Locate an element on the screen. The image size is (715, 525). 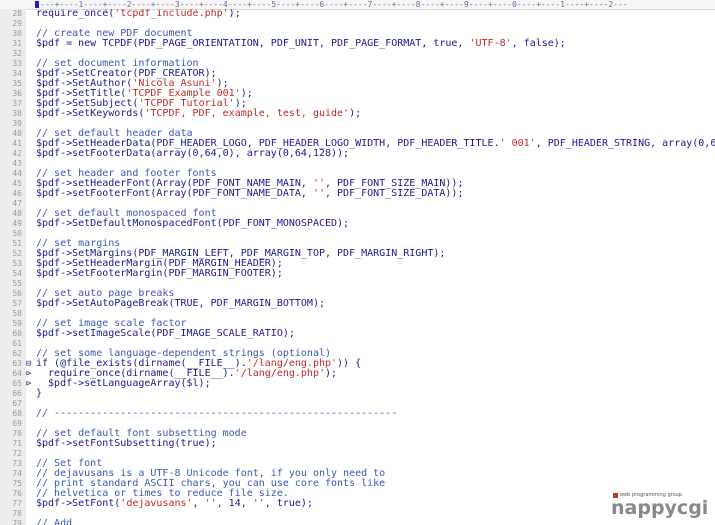
line-number: 48 is located at coordinates (17, 213).